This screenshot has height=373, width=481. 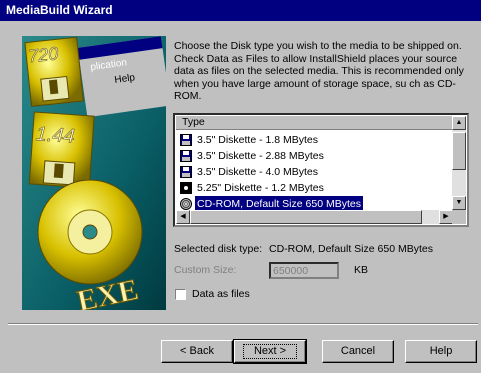 What do you see at coordinates (260, 188) in the screenshot?
I see `list-item-label: 5.25" Diskette - 1.2 MBytes` at bounding box center [260, 188].